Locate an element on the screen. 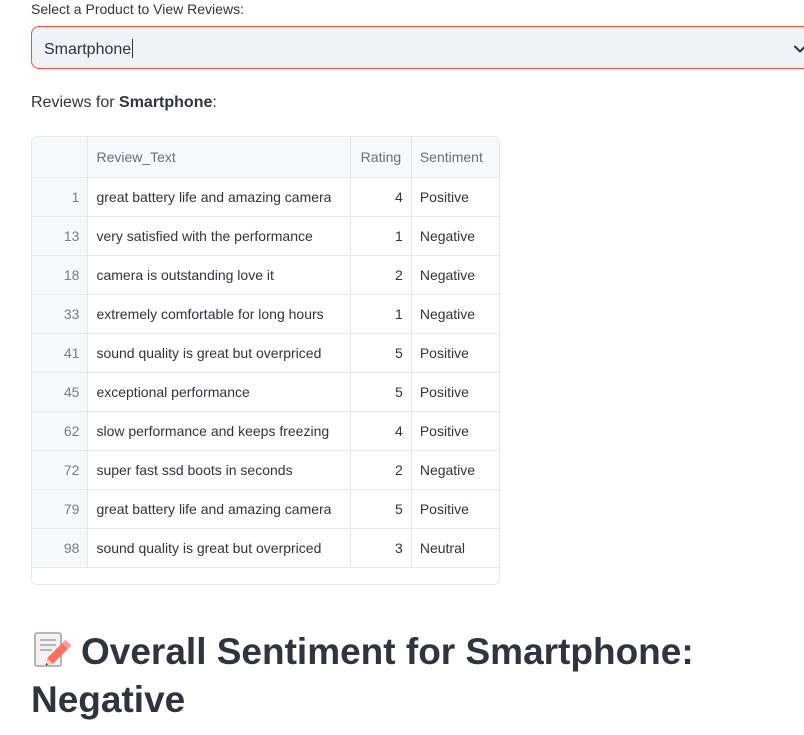 This screenshot has width=804, height=735. row-index-cell: 98 is located at coordinates (60, 548).